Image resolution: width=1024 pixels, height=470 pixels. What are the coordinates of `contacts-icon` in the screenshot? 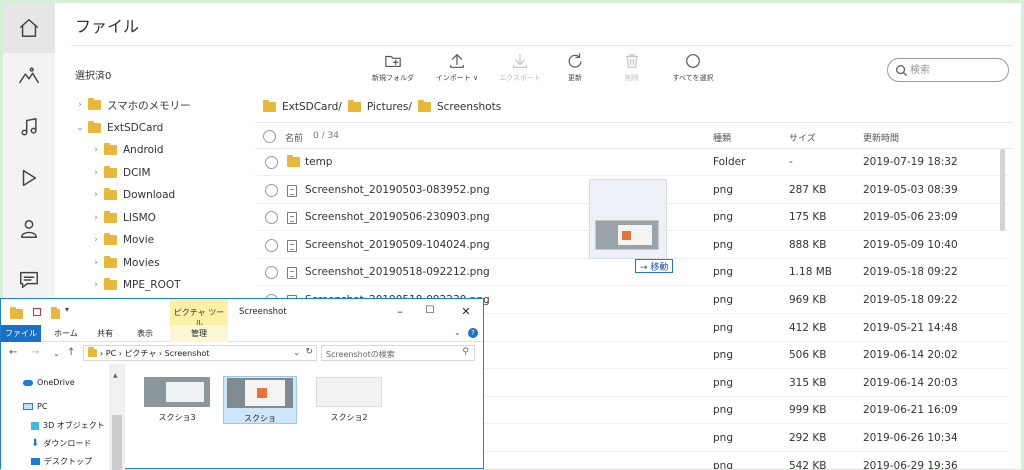 It's located at (29, 229).